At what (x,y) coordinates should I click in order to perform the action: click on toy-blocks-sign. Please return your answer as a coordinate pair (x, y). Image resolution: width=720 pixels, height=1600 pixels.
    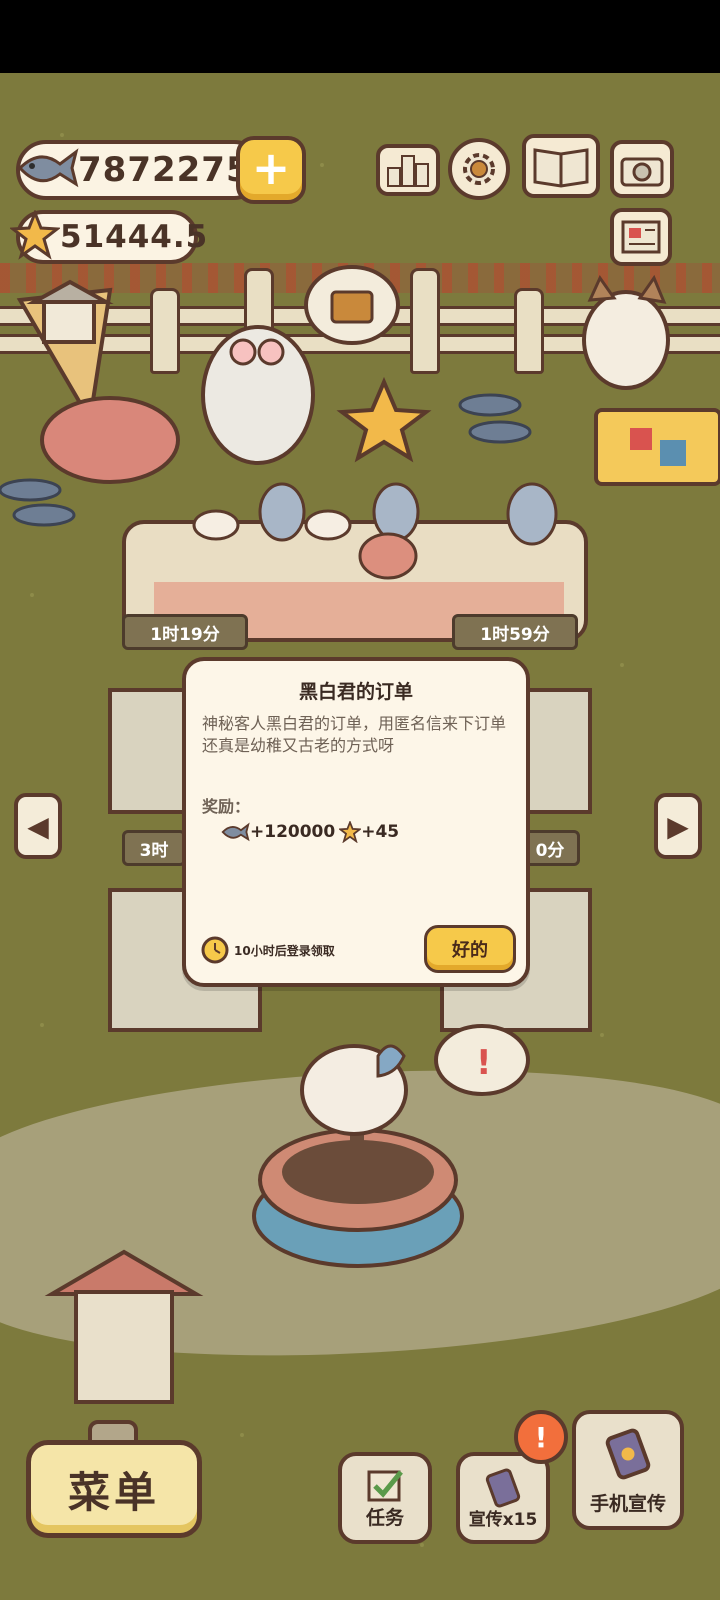
    Looking at the image, I should click on (657, 447).